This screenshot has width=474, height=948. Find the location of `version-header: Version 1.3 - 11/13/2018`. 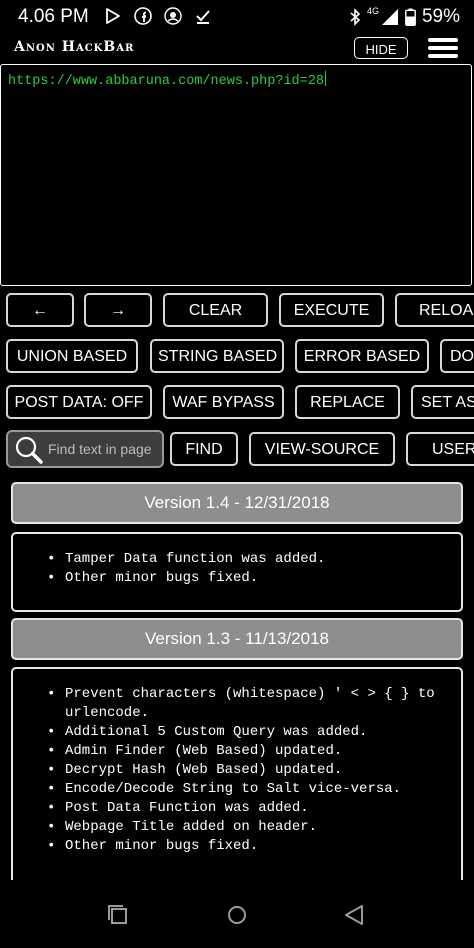

version-header: Version 1.3 - 11/13/2018 is located at coordinates (237, 639).